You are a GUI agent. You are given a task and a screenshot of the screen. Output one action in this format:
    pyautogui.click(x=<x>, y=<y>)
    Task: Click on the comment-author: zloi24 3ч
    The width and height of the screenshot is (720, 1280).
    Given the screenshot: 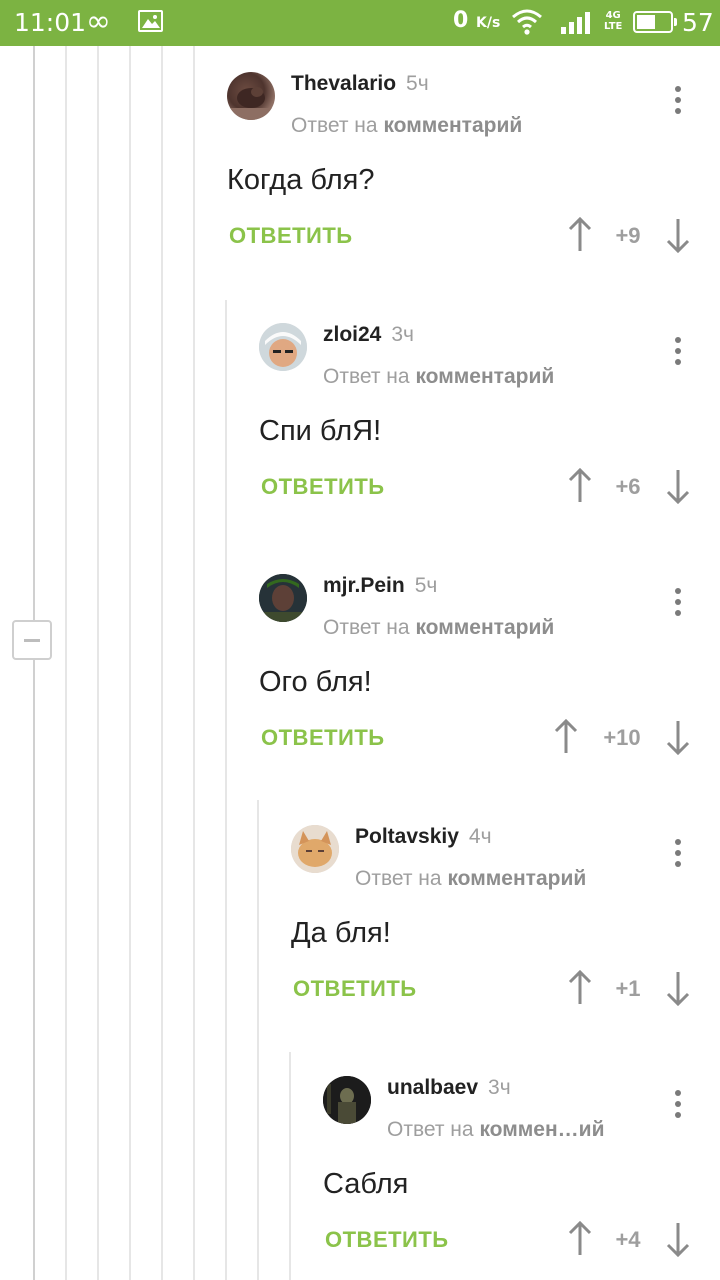 What is the action you would take?
    pyautogui.click(x=368, y=335)
    